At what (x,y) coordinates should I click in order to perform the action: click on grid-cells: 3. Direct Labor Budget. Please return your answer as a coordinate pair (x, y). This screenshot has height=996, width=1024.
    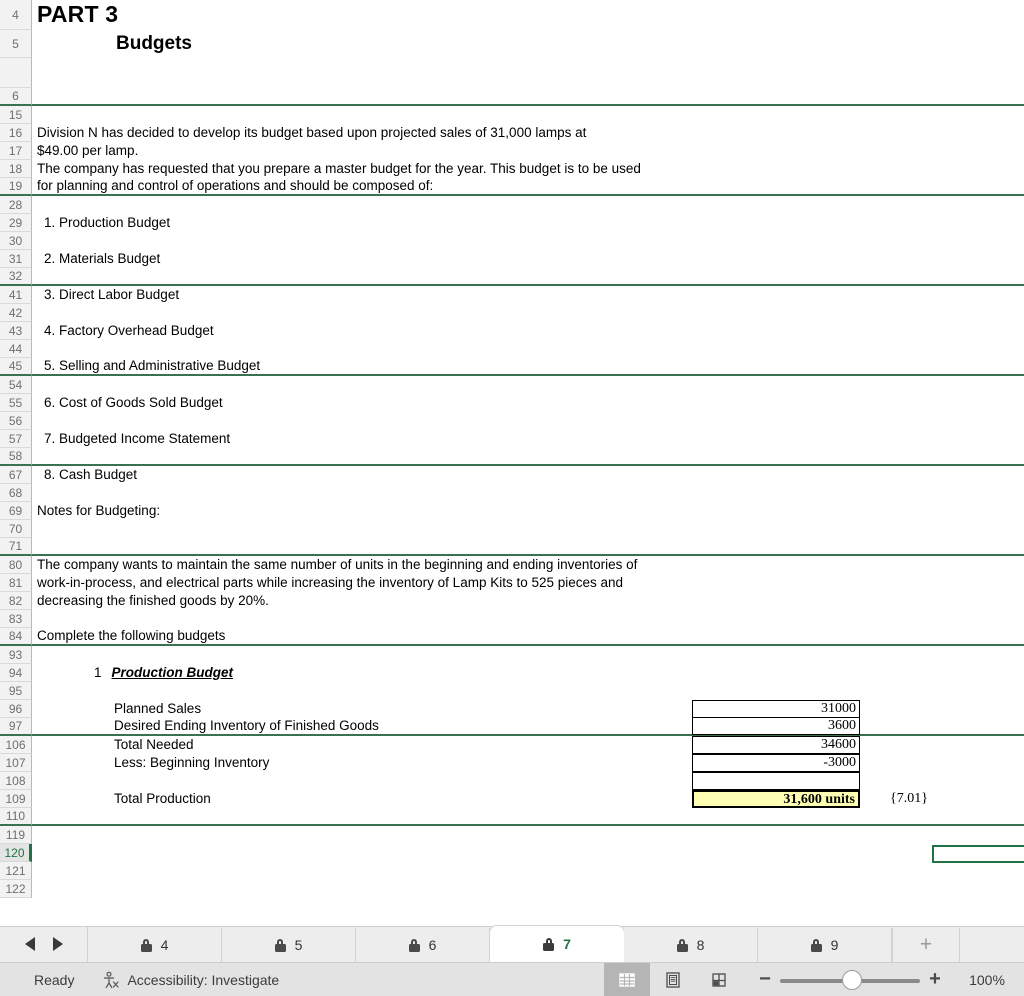
    Looking at the image, I should click on (528, 295).